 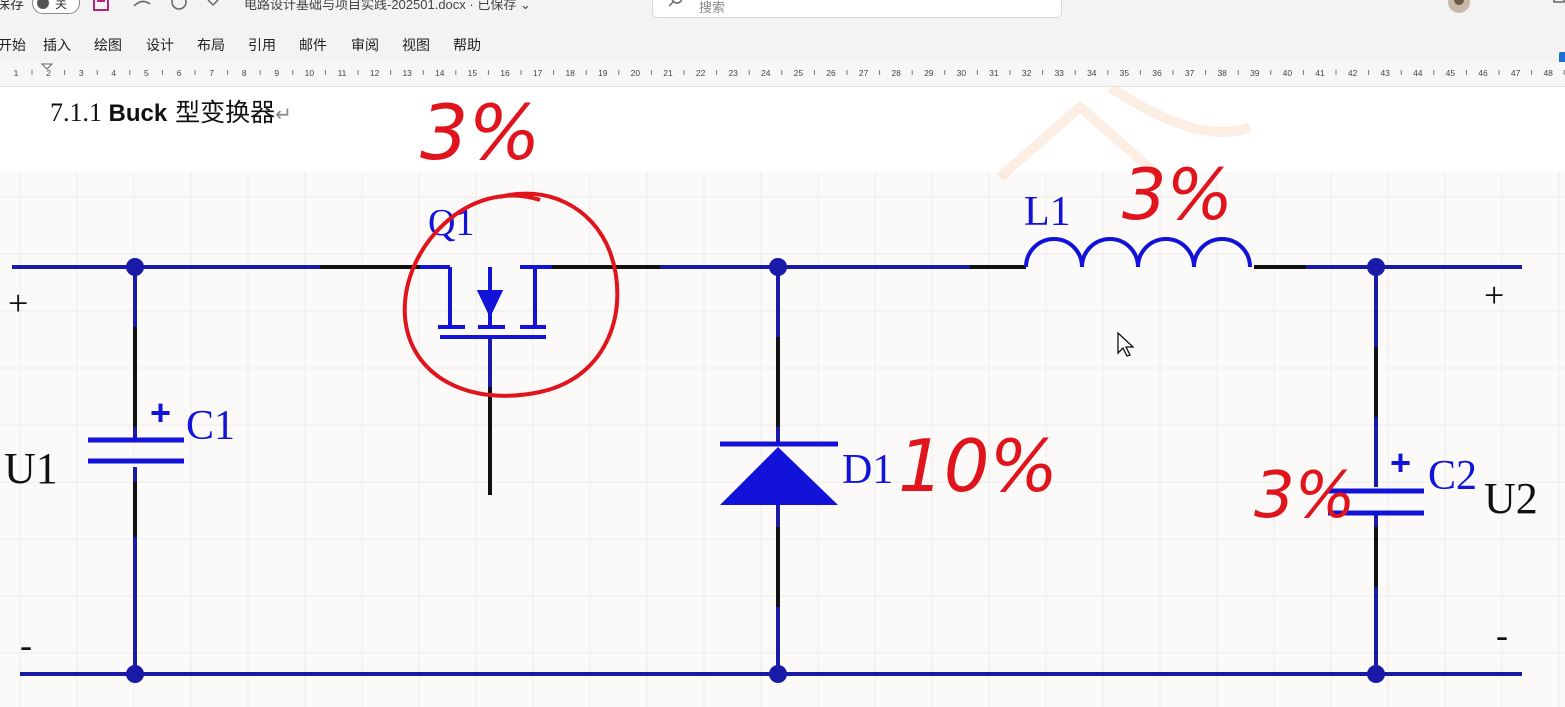 I want to click on ruler-number: 12, so click(x=375, y=73).